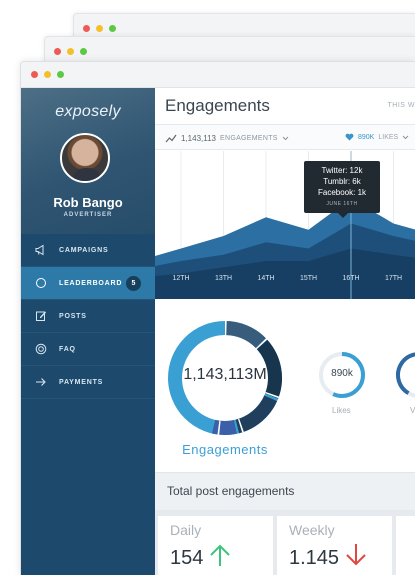 This screenshot has width=415, height=575. Describe the element at coordinates (342, 170) in the screenshot. I see `tooltip-twitter: Twitter: 12k` at that location.